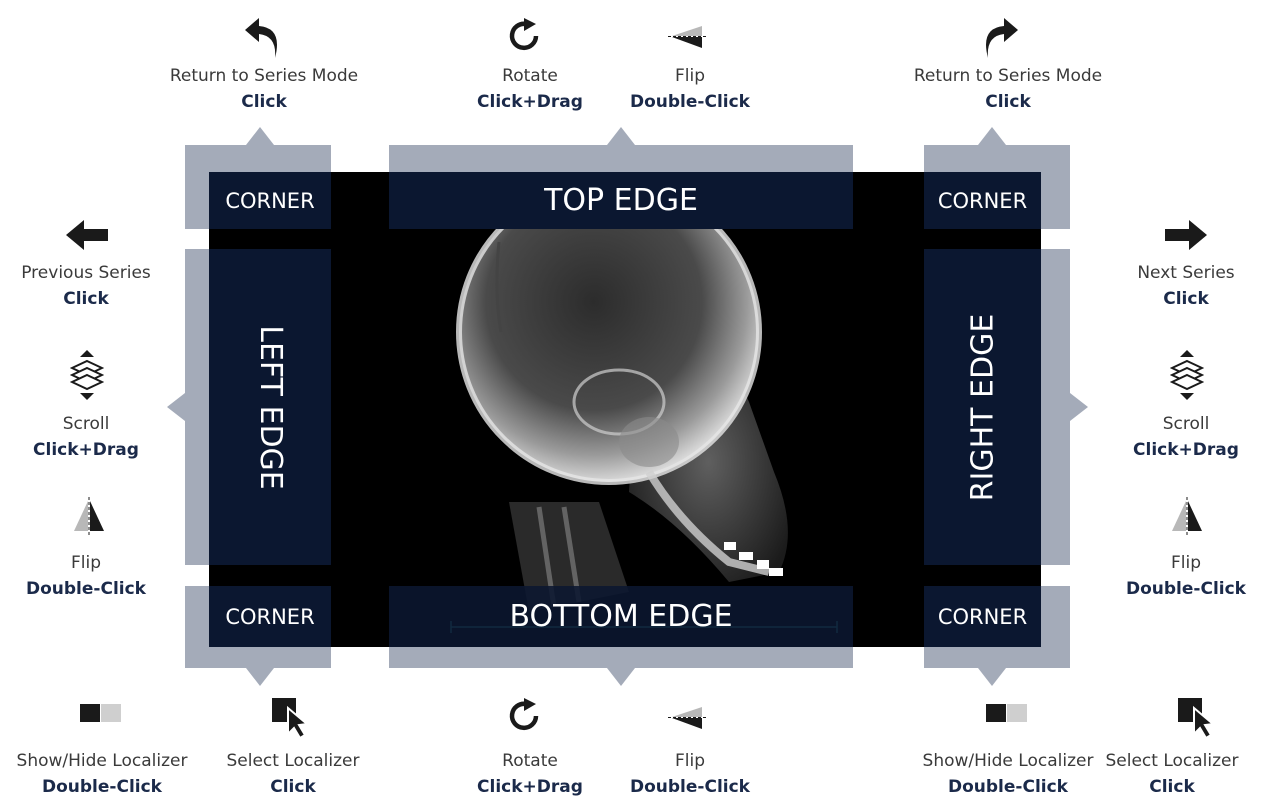  Describe the element at coordinates (293, 774) in the screenshot. I see `caption-select-localizer-left: Select Localizer Click` at that location.